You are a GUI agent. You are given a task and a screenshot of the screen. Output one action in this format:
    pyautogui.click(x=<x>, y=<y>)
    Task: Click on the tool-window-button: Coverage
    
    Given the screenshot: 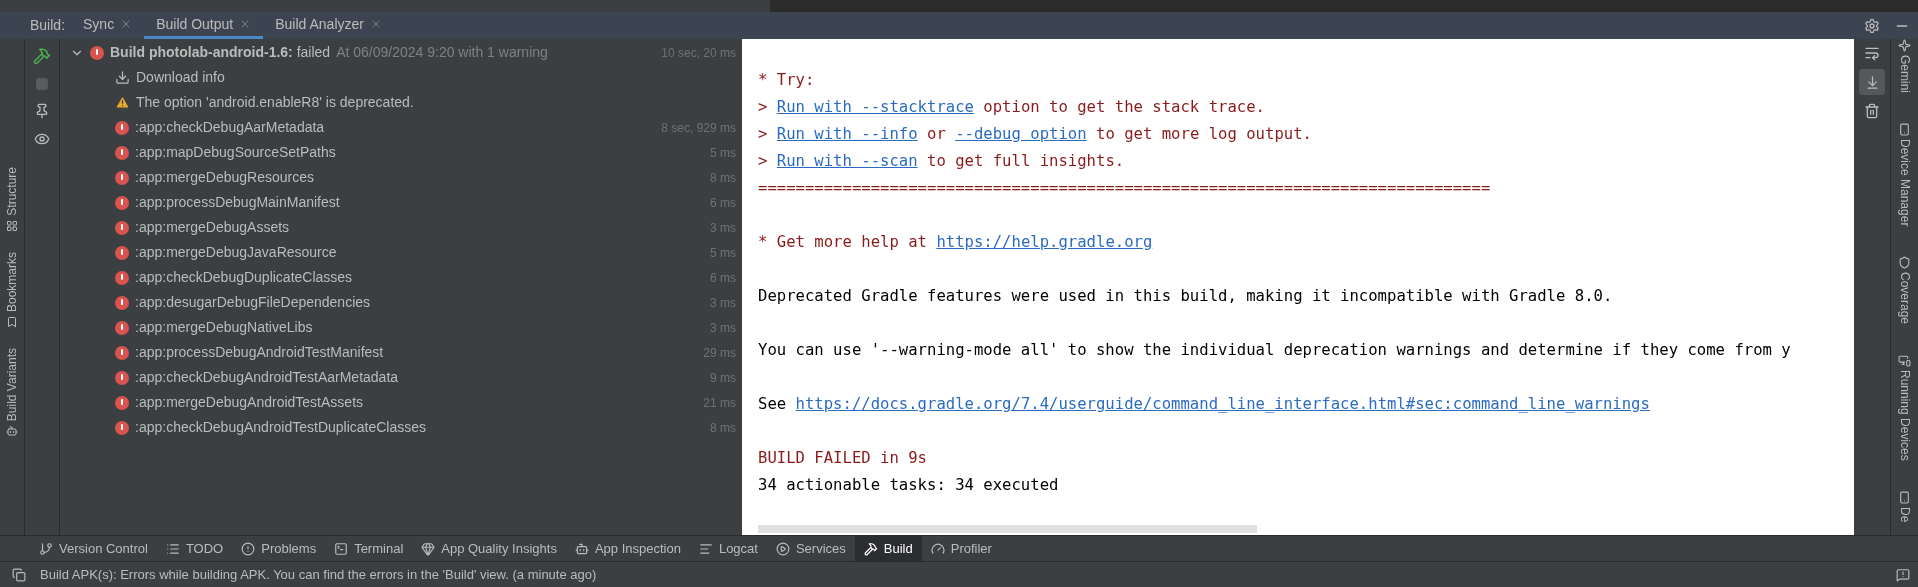 What is the action you would take?
    pyautogui.click(x=1904, y=298)
    